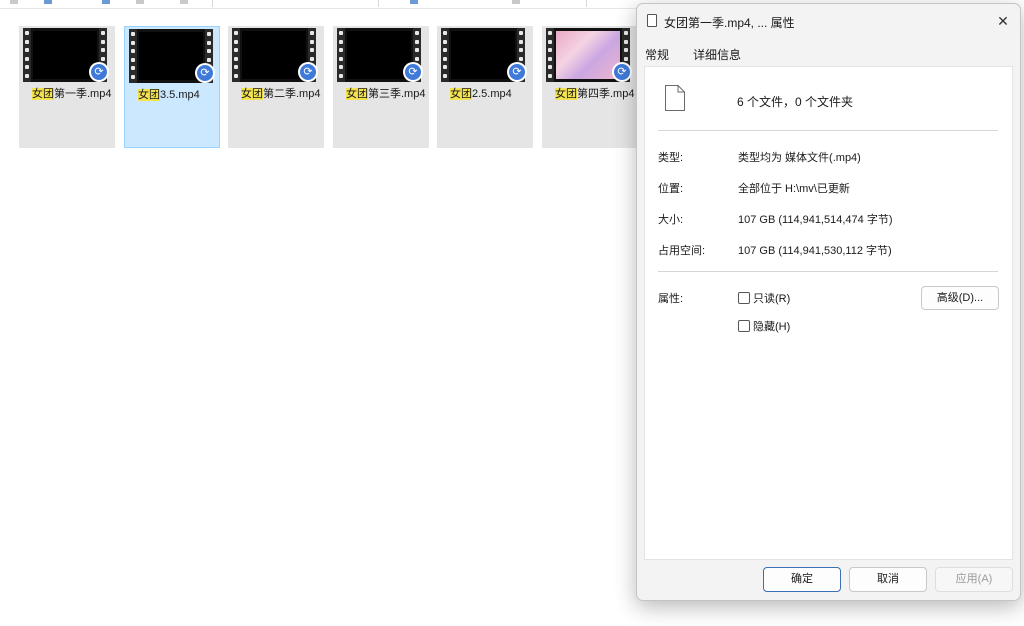 The image size is (1024, 626). I want to click on document-icon, so click(652, 20).